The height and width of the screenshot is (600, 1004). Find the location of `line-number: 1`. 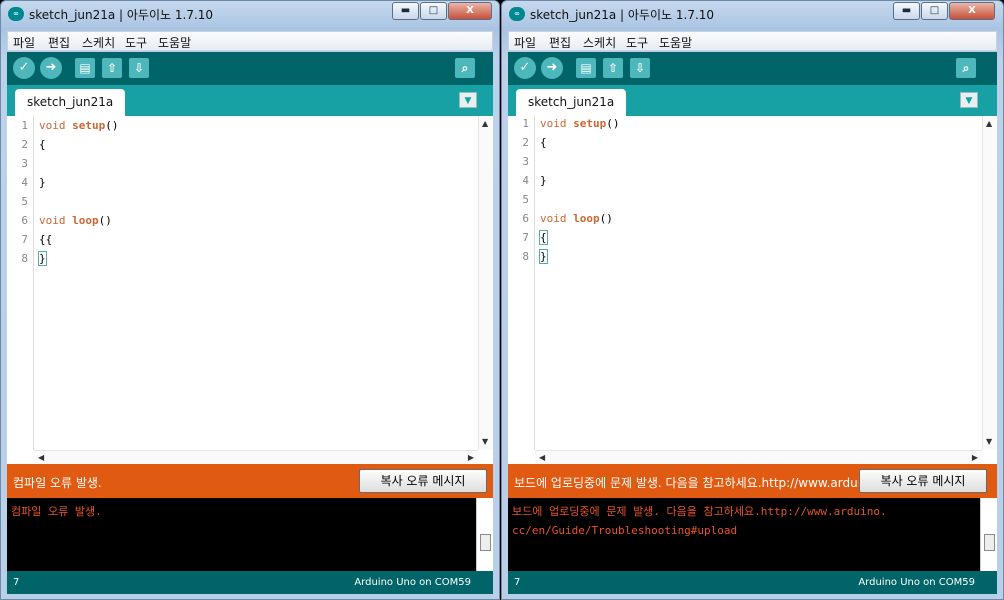

line-number: 1 is located at coordinates (525, 123).